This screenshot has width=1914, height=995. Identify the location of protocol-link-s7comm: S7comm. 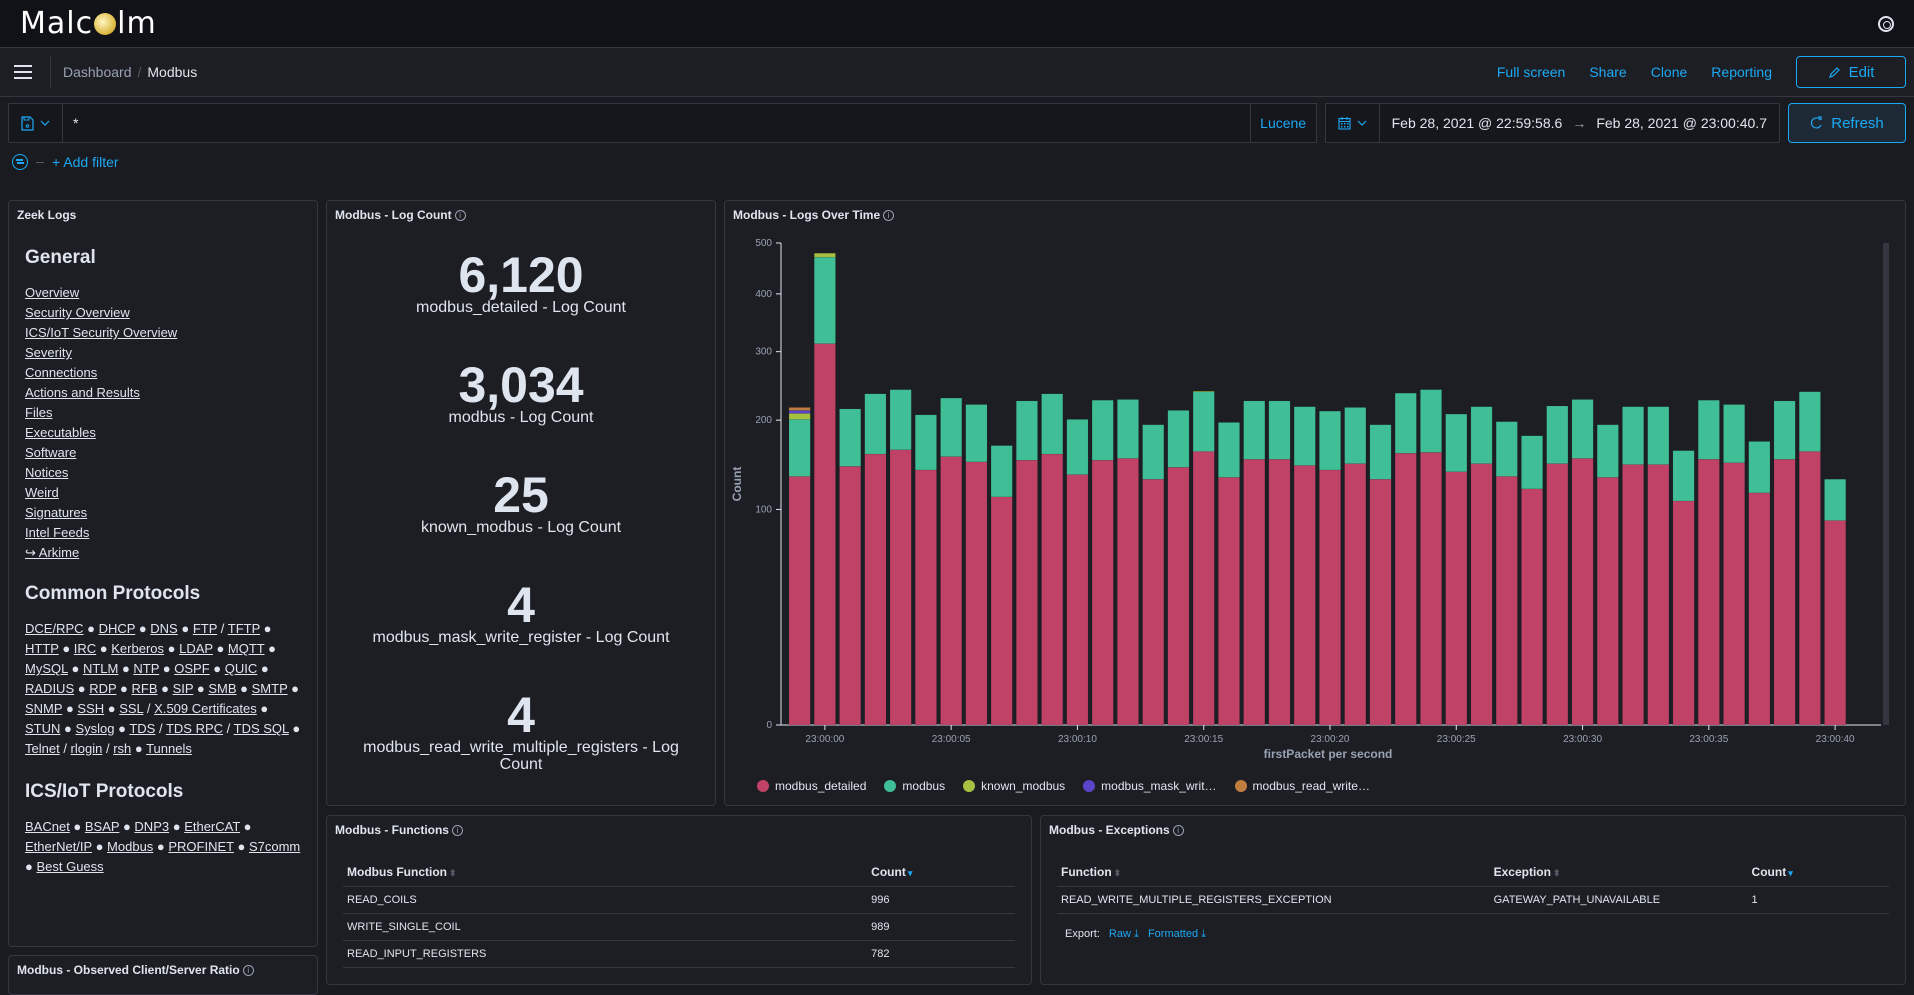
(274, 846).